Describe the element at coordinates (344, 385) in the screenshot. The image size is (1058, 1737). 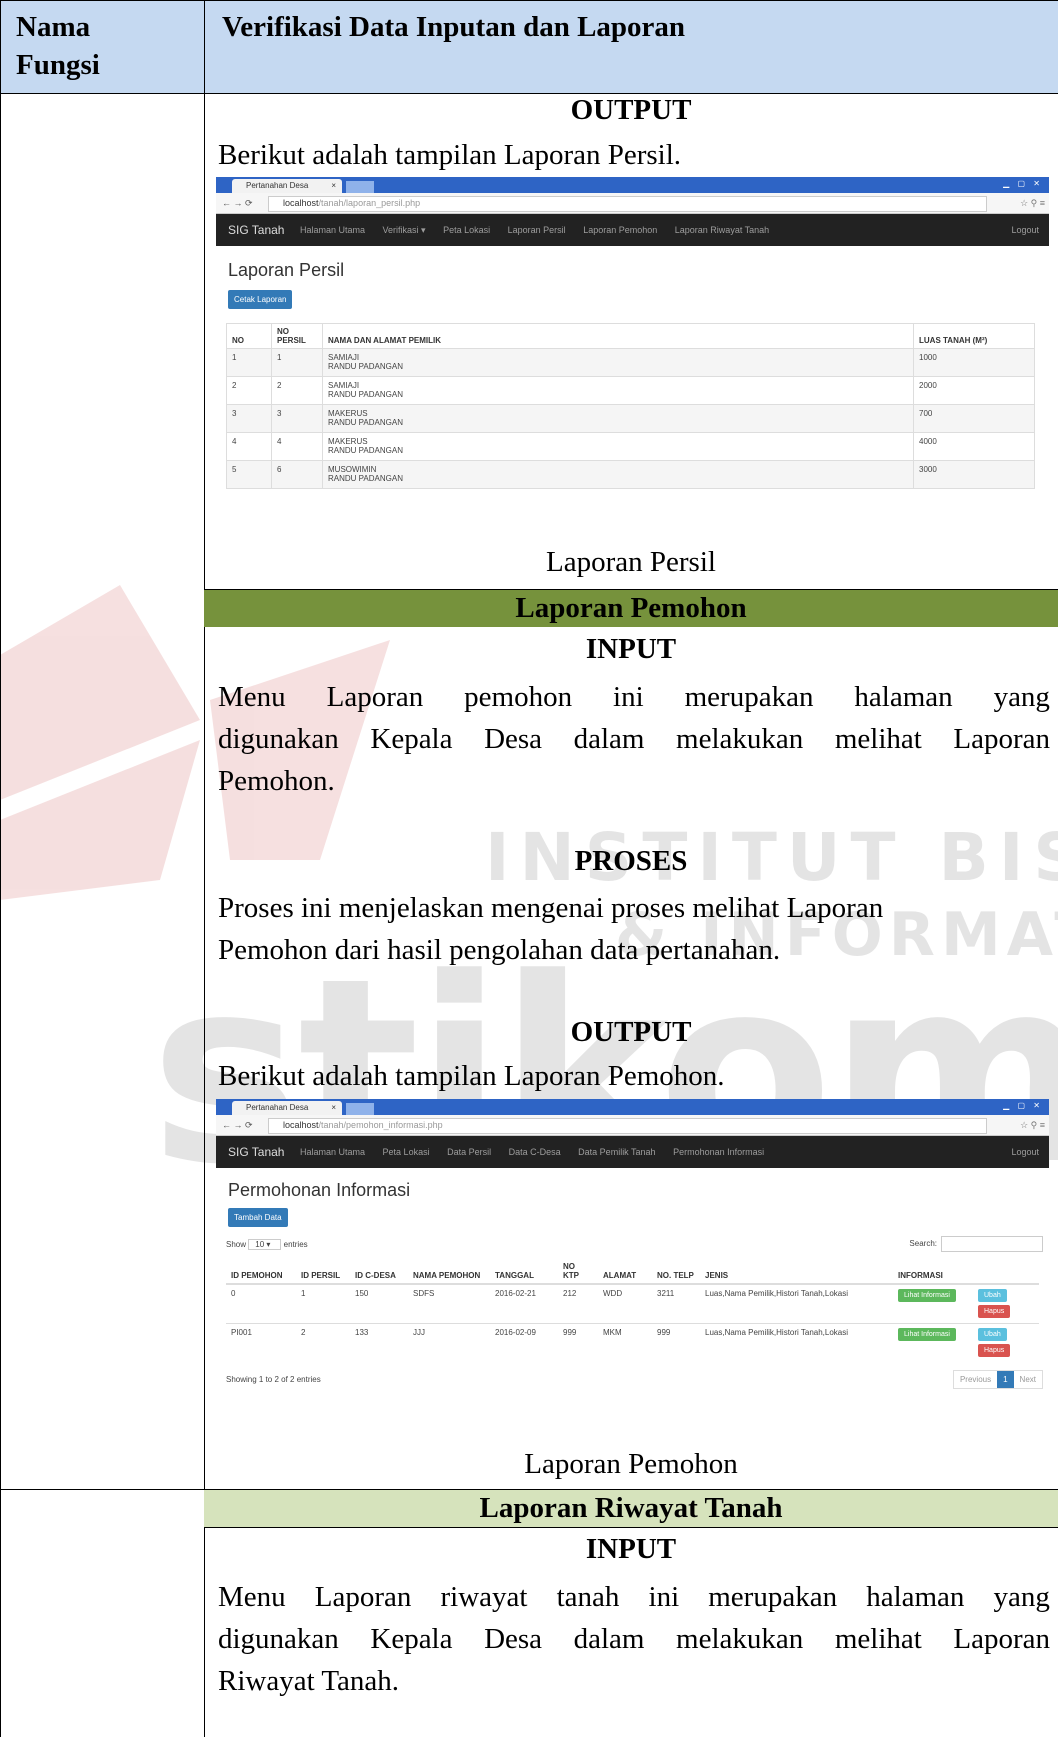
I see `cell-nama: SAMIAJI` at that location.